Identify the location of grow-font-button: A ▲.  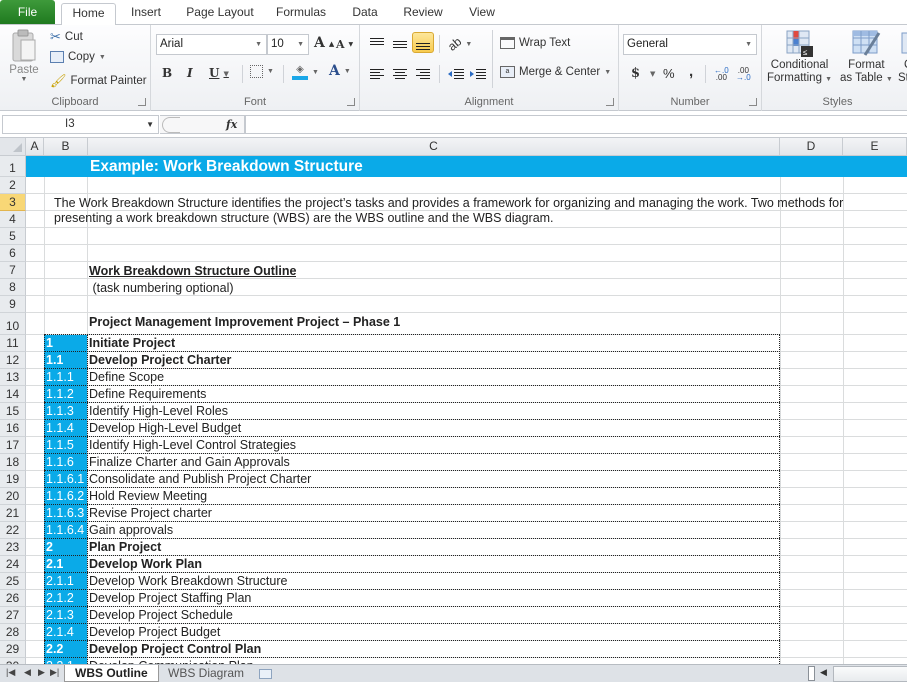
(324, 43).